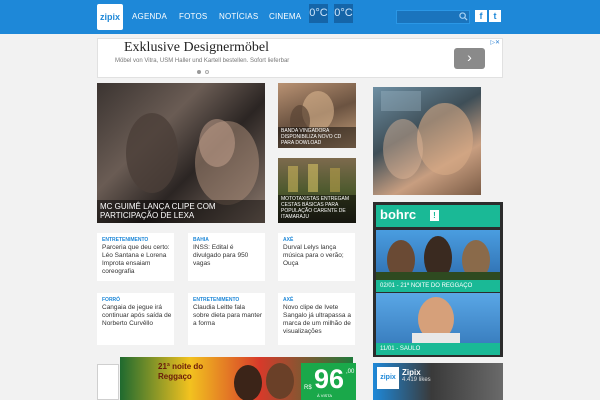  I want to click on ad-dot-active, so click(199, 72).